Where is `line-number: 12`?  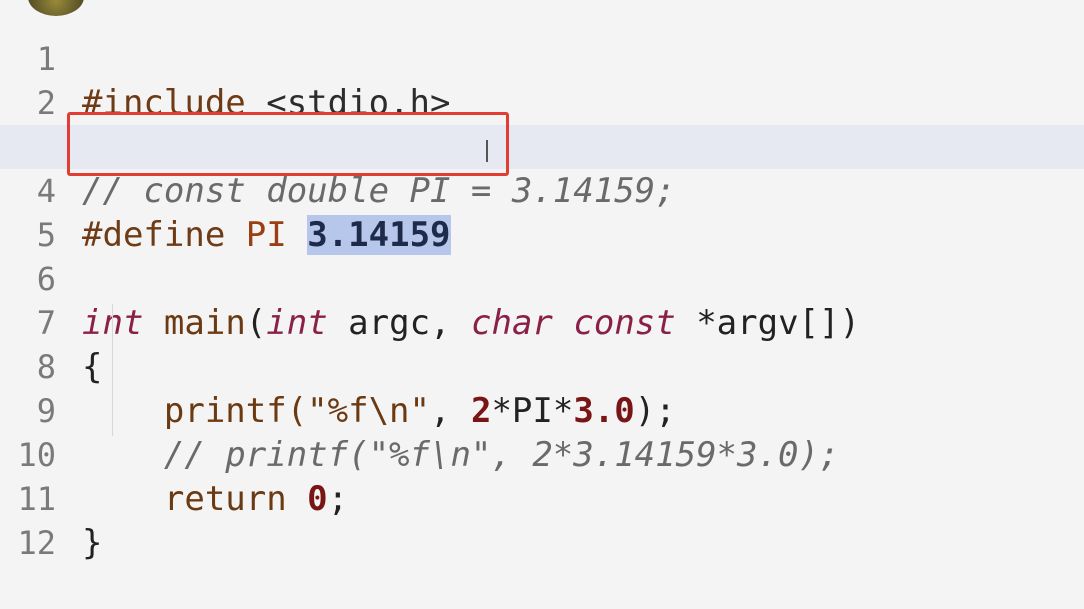
line-number: 12 is located at coordinates (36, 543).